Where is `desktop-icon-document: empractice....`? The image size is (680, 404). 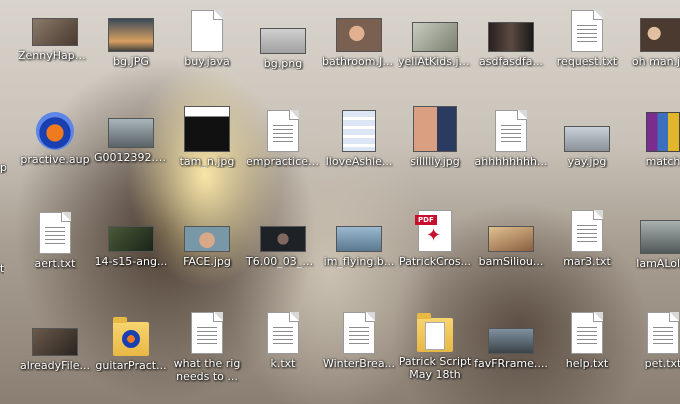 desktop-icon-document: empractice.... is located at coordinates (283, 139).